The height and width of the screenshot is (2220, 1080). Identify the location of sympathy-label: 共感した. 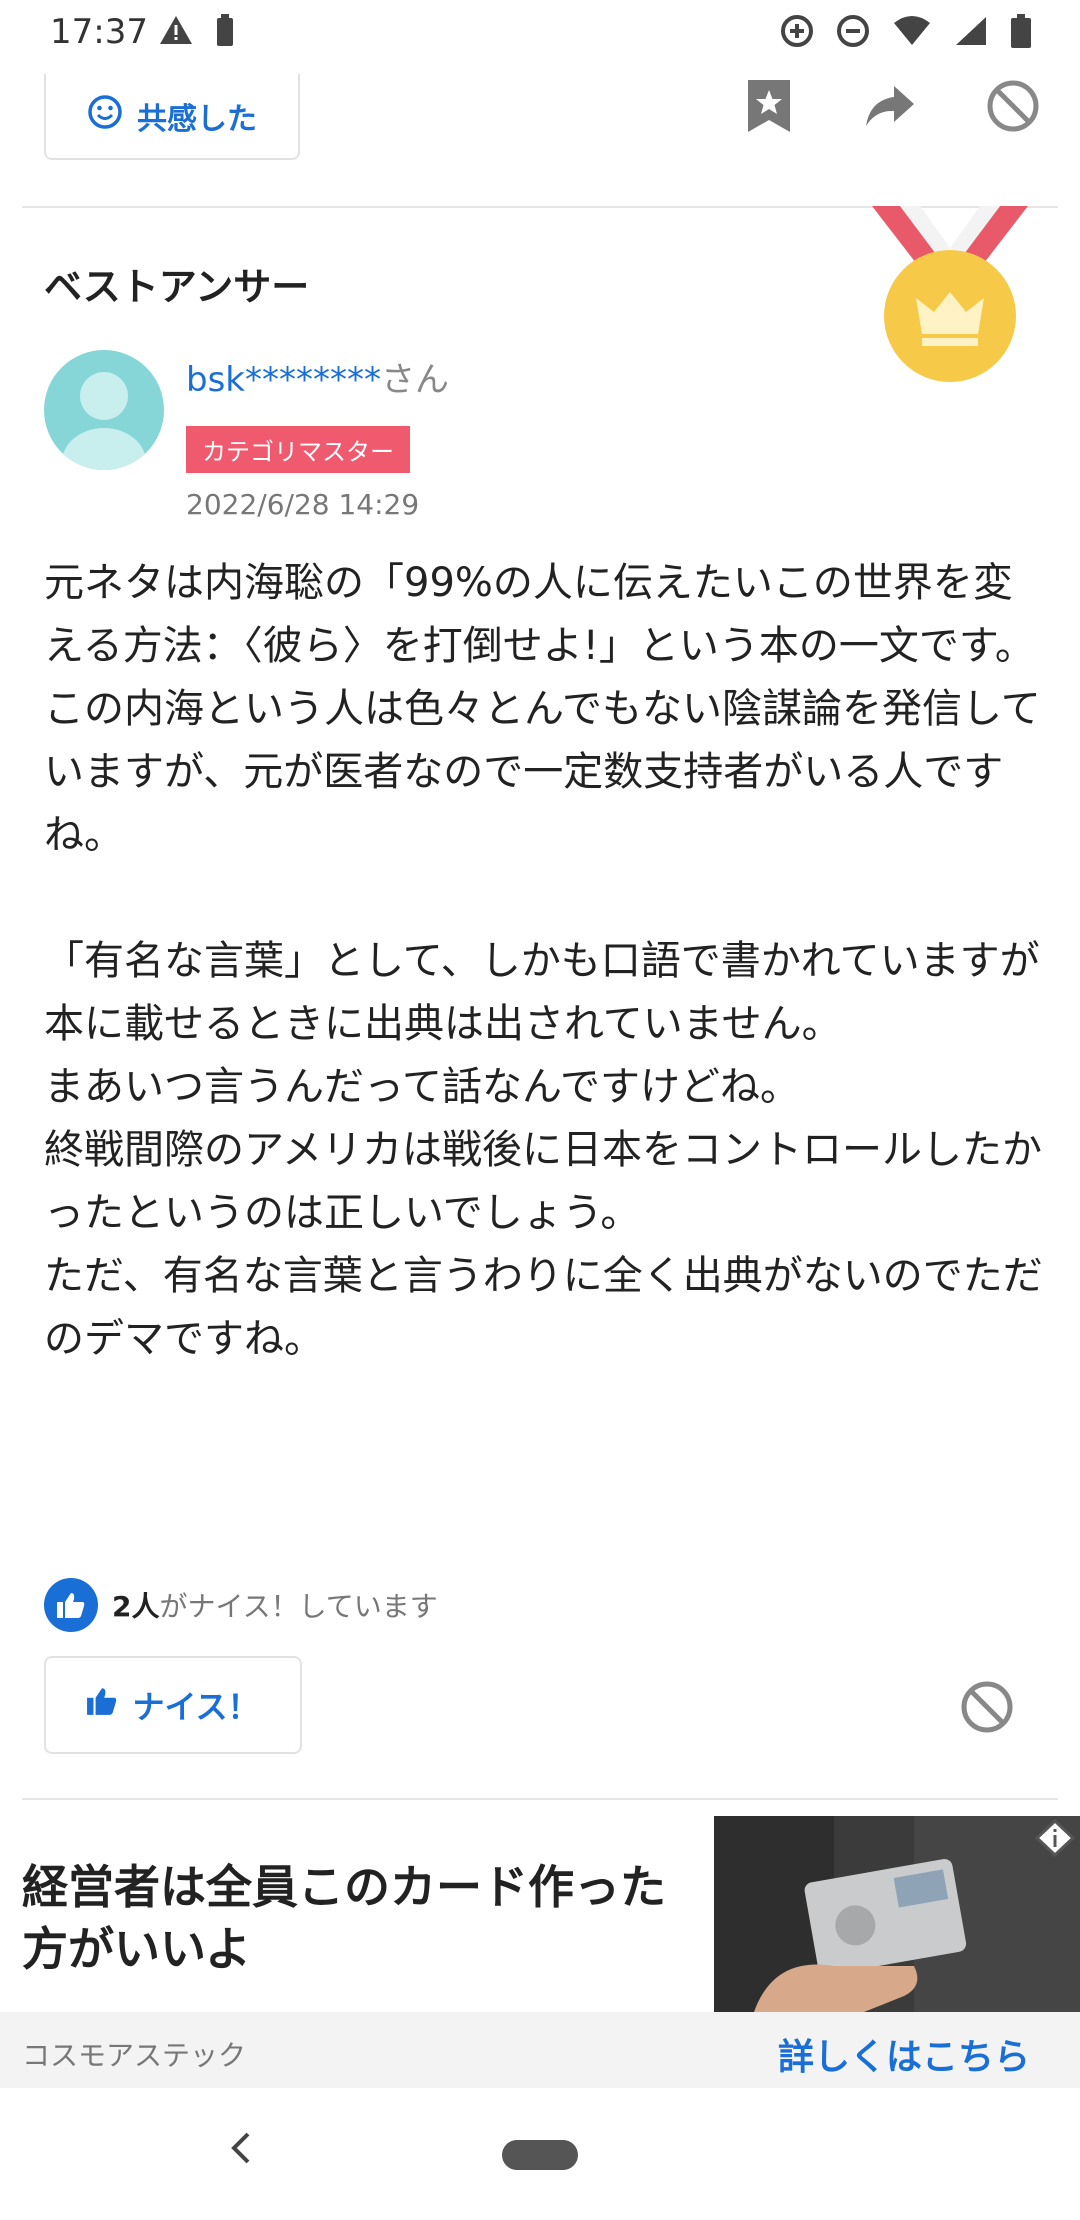
(197, 119).